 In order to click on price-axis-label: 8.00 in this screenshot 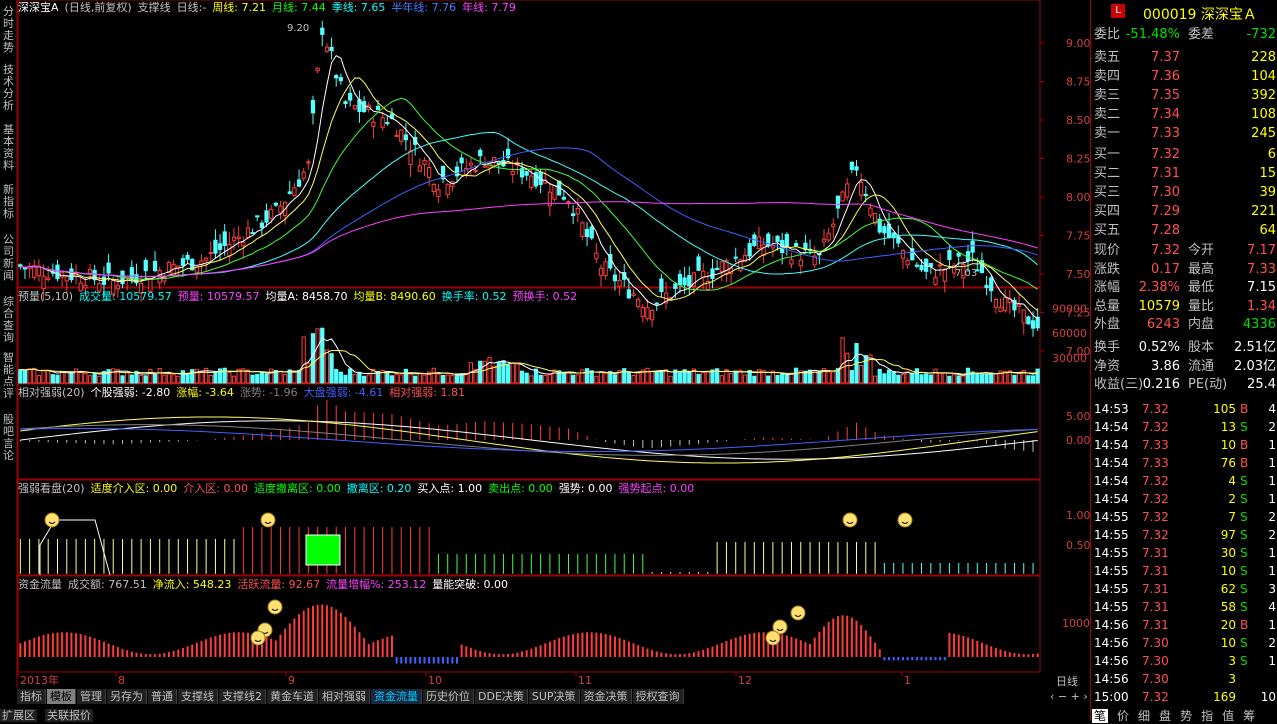, I will do `click(1078, 197)`.